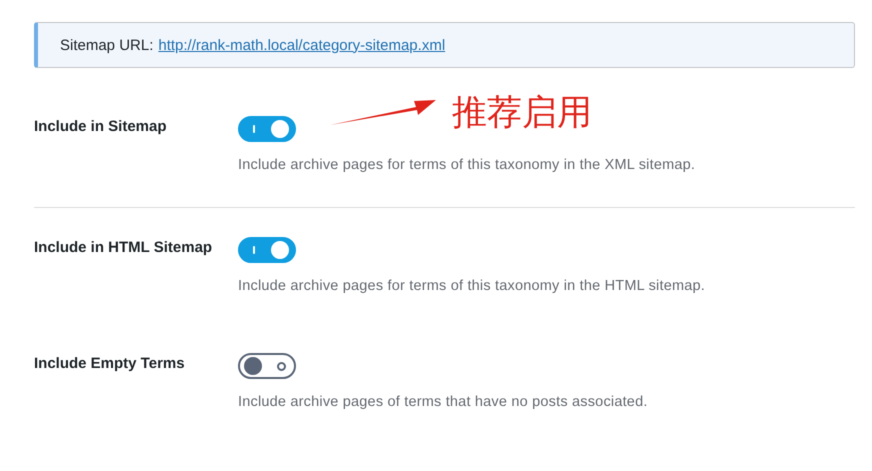 The image size is (872, 471). What do you see at coordinates (107, 45) in the screenshot?
I see `notice-label: Sitemap URL:` at bounding box center [107, 45].